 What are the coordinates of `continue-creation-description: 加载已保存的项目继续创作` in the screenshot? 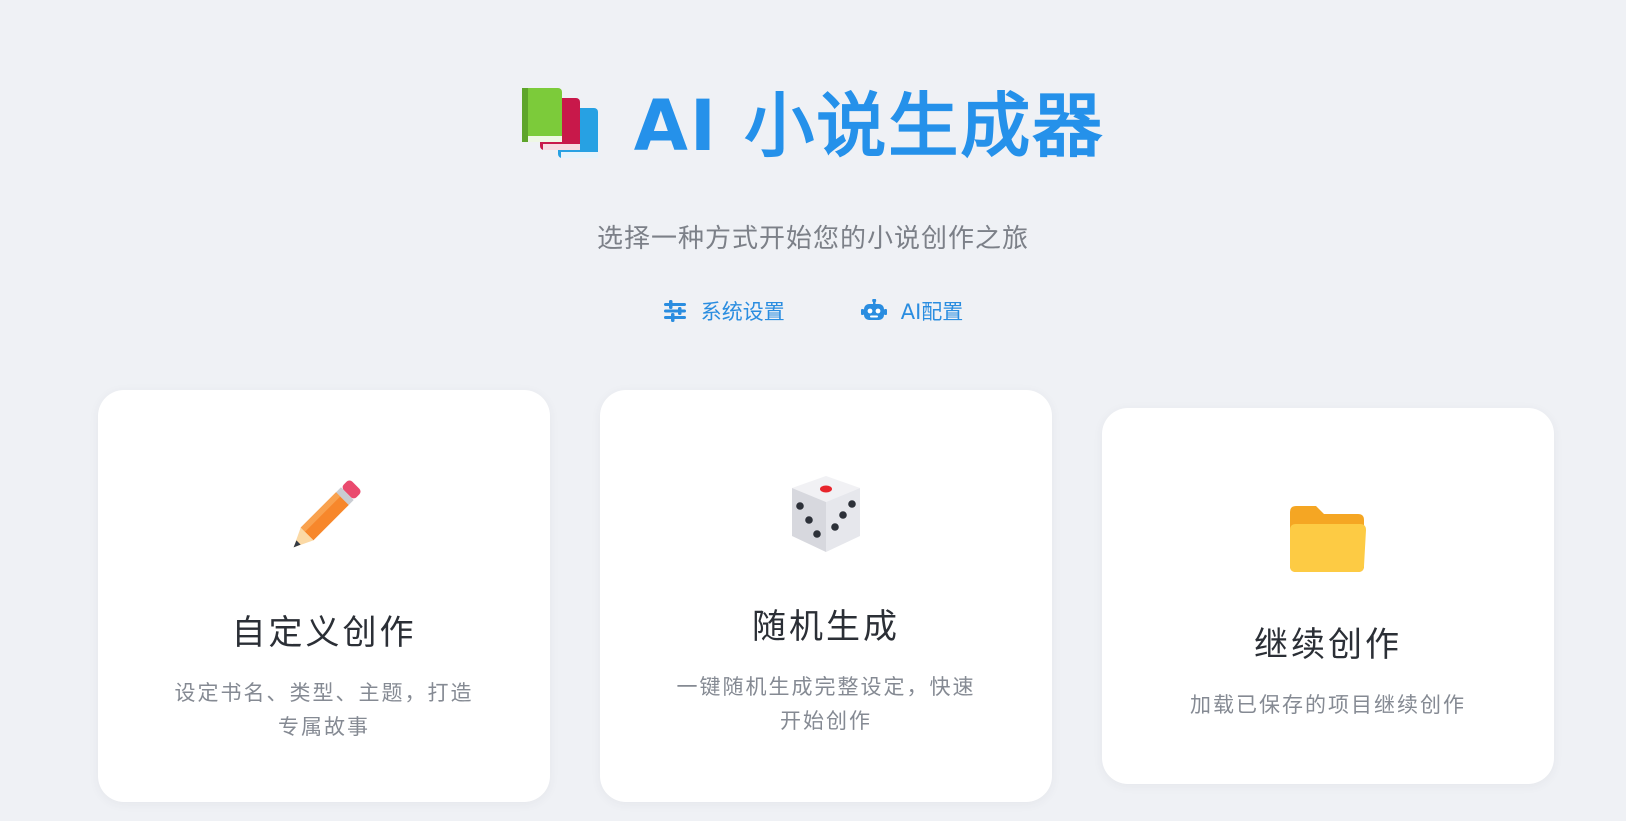 It's located at (1328, 705).